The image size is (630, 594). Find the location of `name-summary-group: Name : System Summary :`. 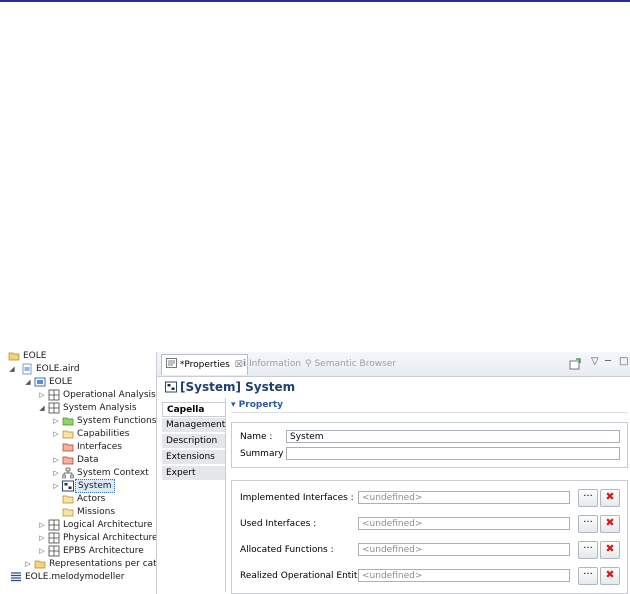

name-summary-group: Name : System Summary : is located at coordinates (429, 445).